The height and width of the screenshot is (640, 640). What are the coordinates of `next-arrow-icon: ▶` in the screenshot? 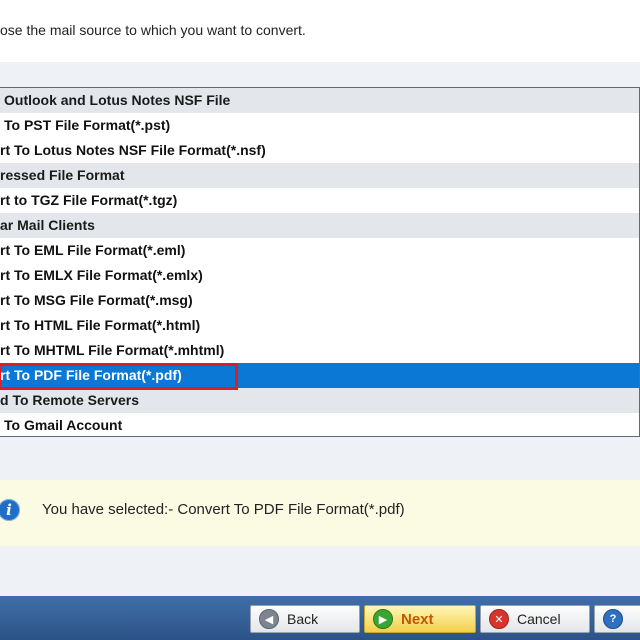 It's located at (383, 619).